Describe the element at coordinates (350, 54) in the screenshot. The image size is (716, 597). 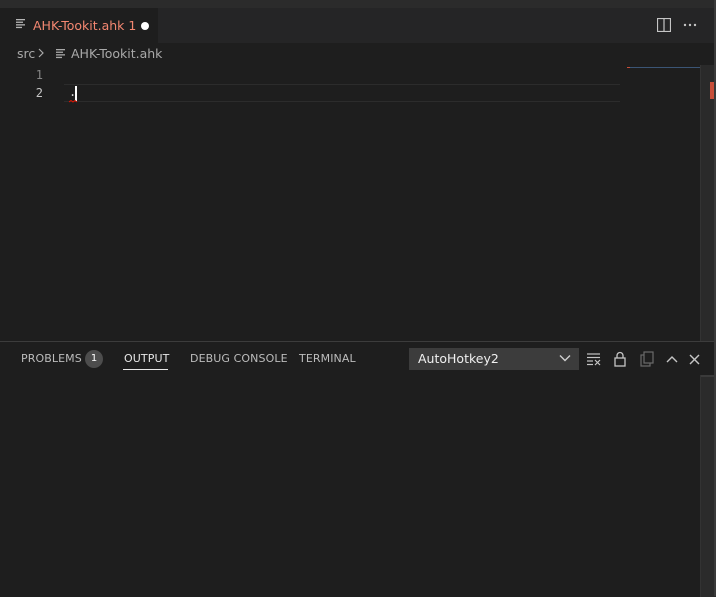
I see `breadcrumb: src AHK-Tookit.ahk` at that location.